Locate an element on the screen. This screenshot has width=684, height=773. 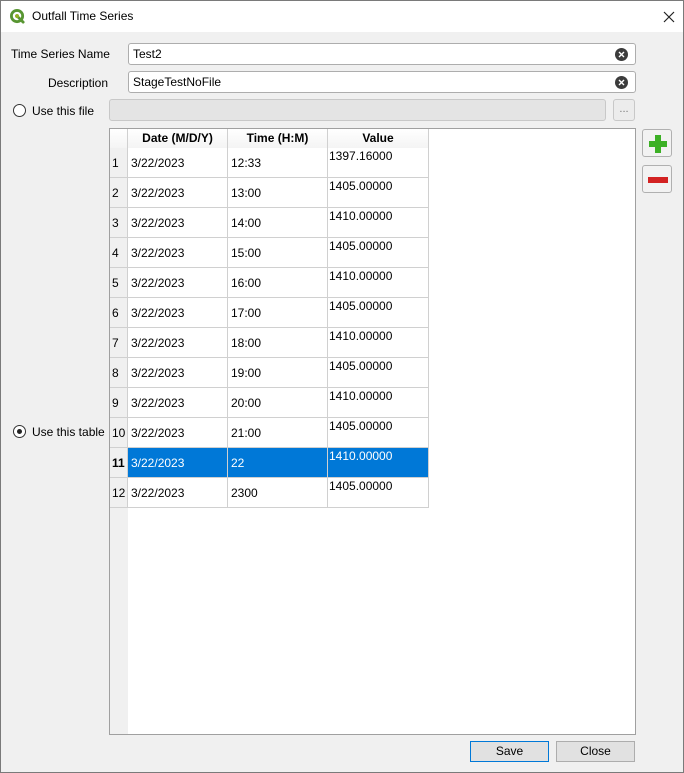
remove-row-button is located at coordinates (657, 179).